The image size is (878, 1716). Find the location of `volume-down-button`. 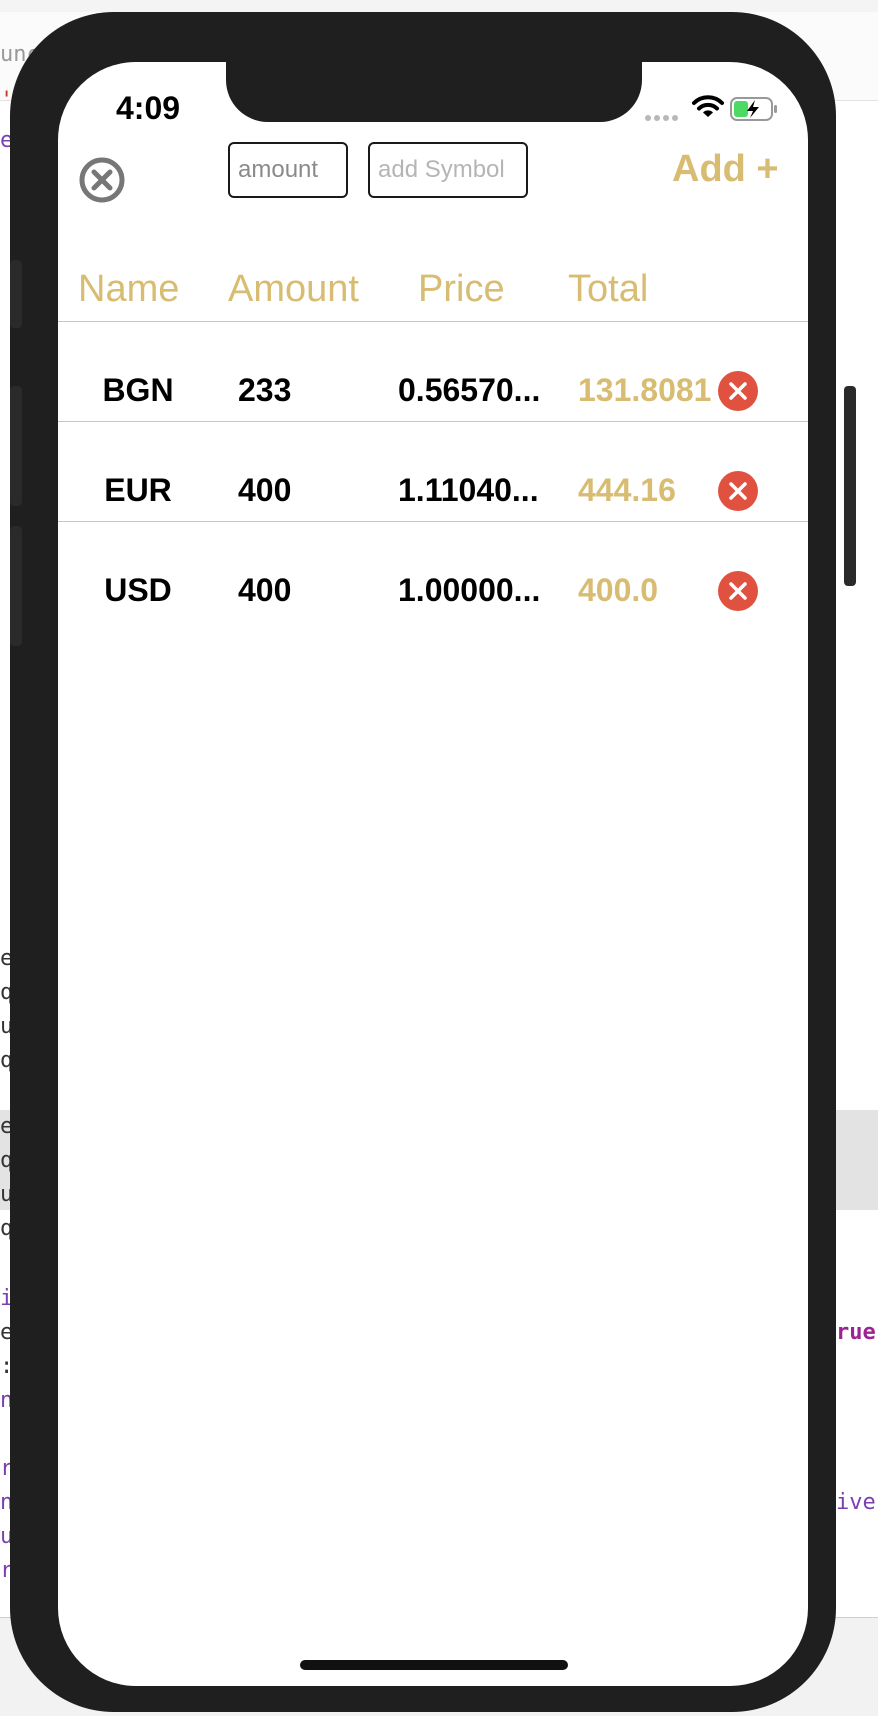

volume-down-button is located at coordinates (16, 586).